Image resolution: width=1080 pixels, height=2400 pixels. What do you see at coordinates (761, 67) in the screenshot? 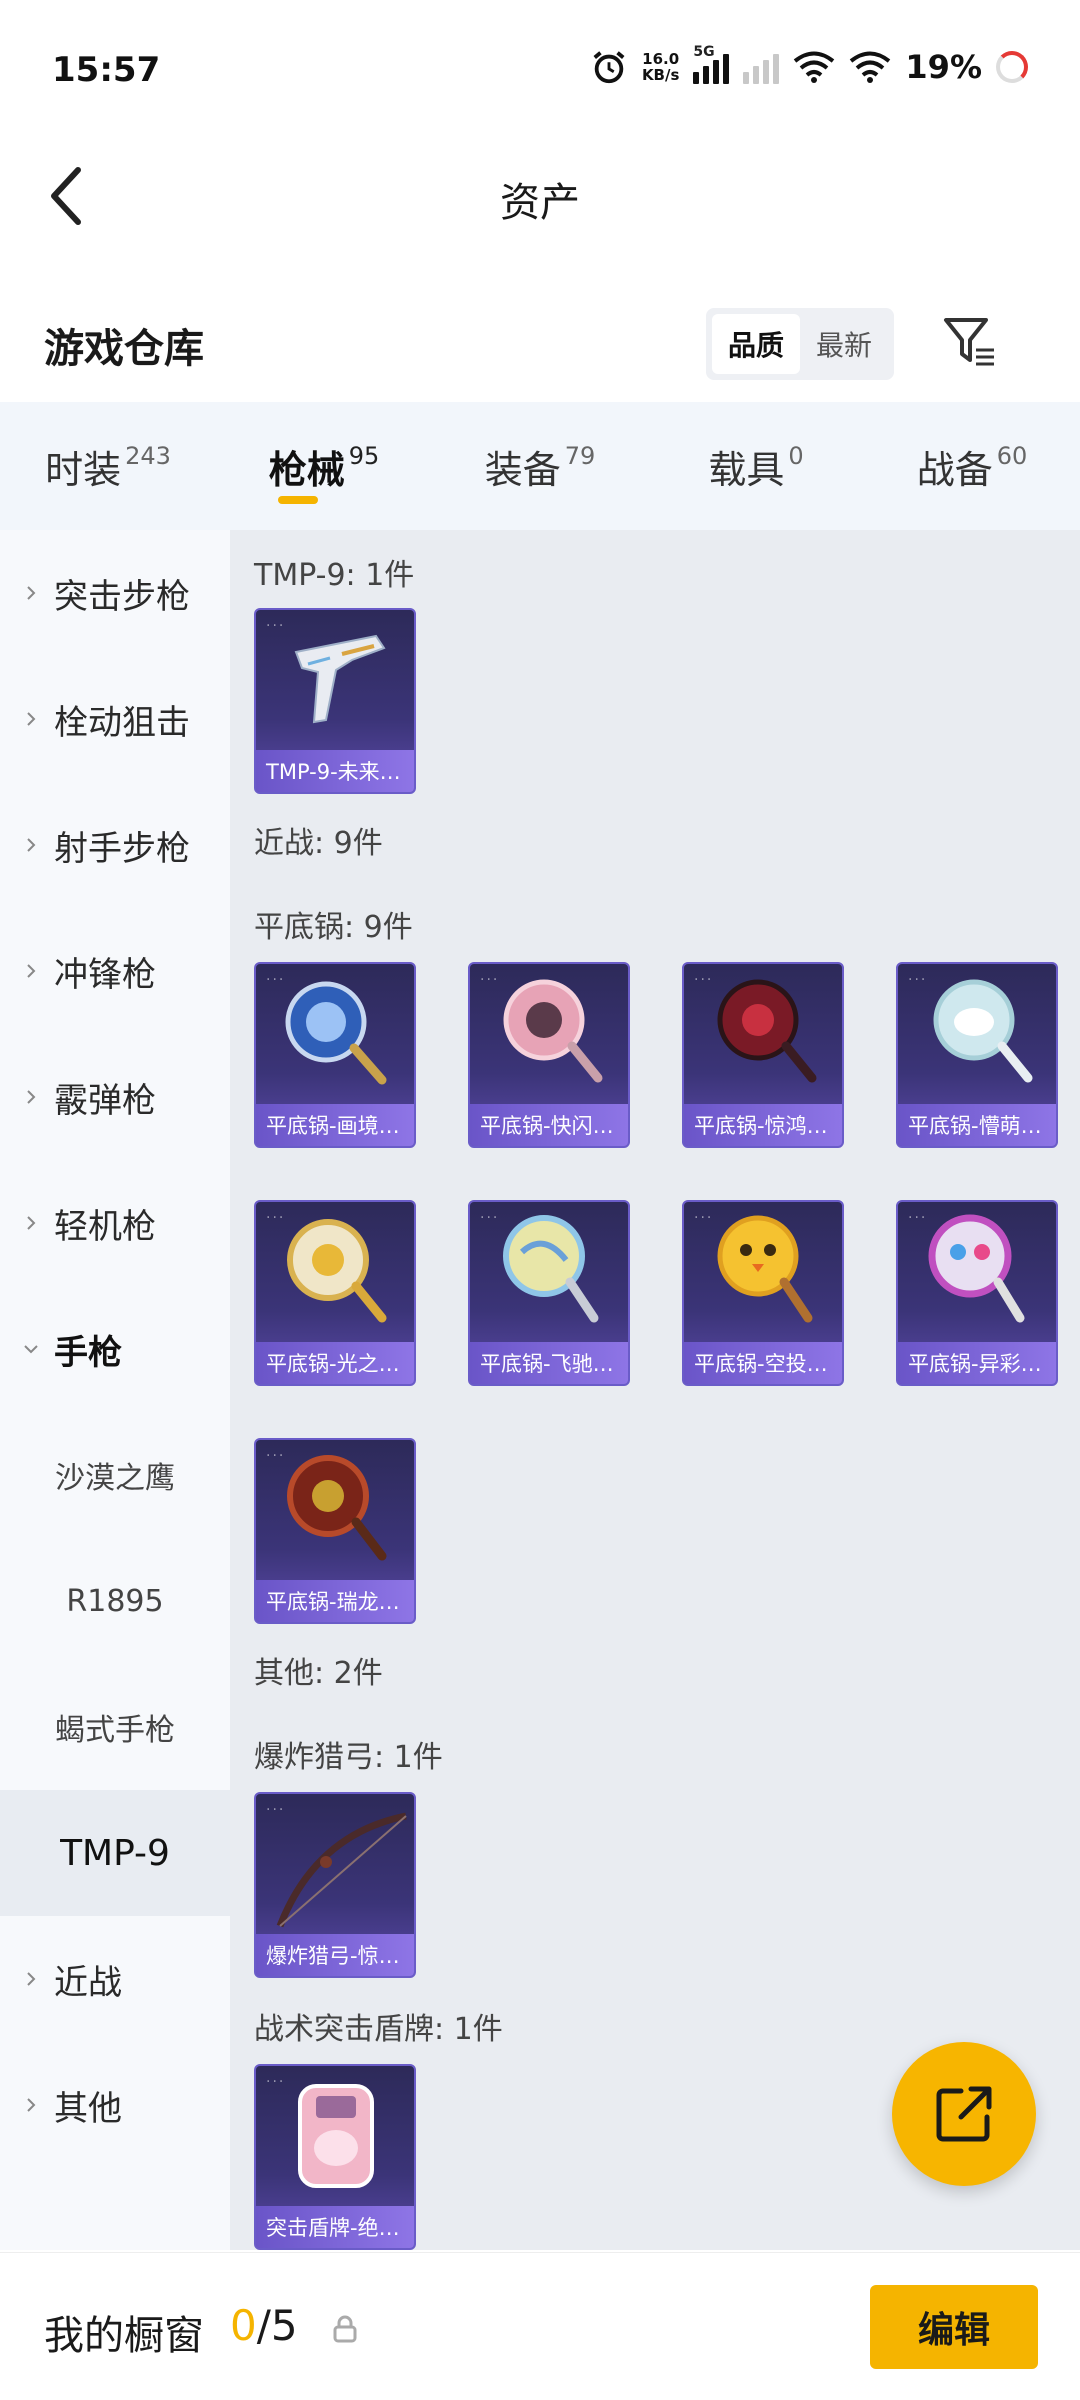
I see `cell-signal-2-icon` at bounding box center [761, 67].